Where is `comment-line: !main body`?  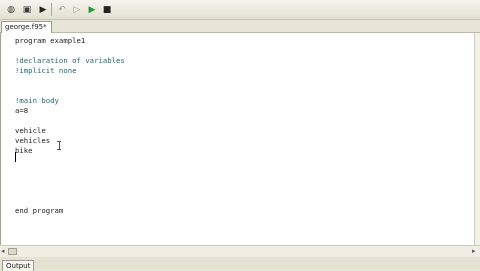 comment-line: !main body is located at coordinates (37, 100).